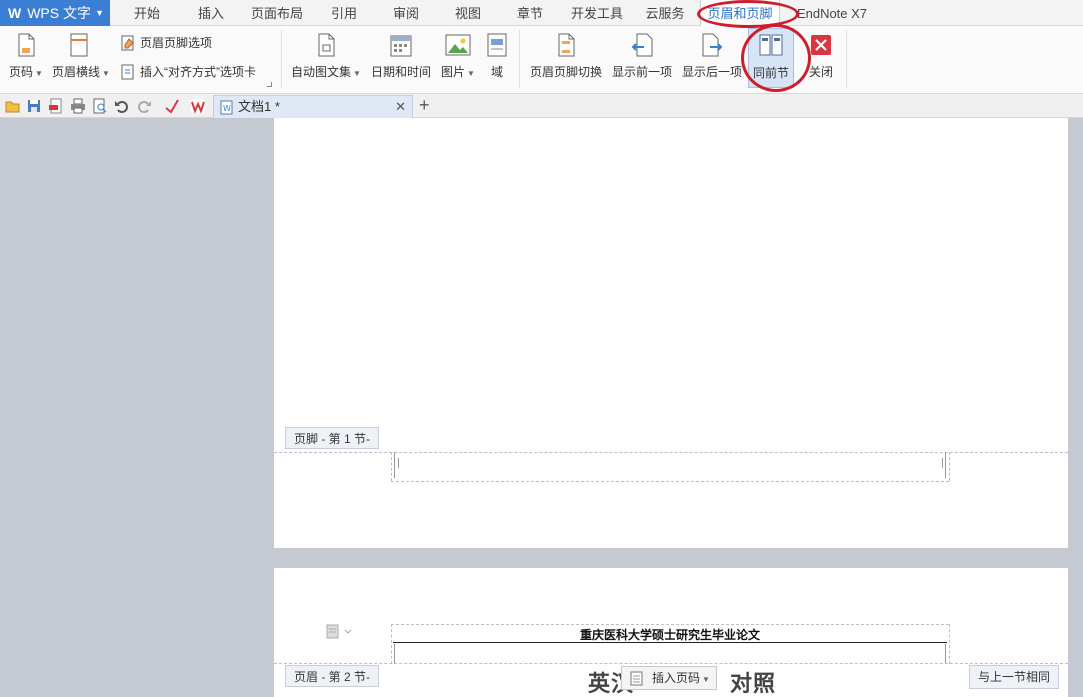 The width and height of the screenshot is (1083, 697). Describe the element at coordinates (636, 678) in the screenshot. I see `page-icon` at that location.